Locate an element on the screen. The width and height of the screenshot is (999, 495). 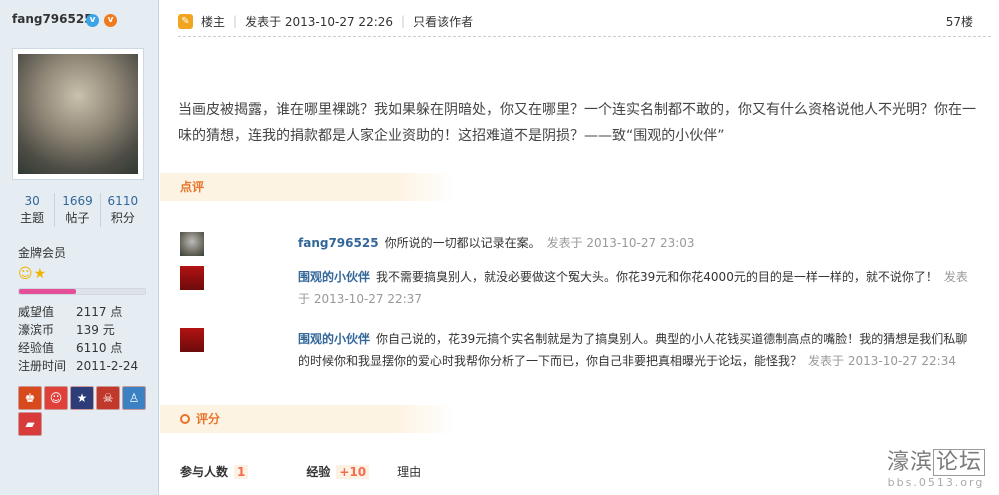
stat-topics-value: 30 is located at coordinates (32, 201).